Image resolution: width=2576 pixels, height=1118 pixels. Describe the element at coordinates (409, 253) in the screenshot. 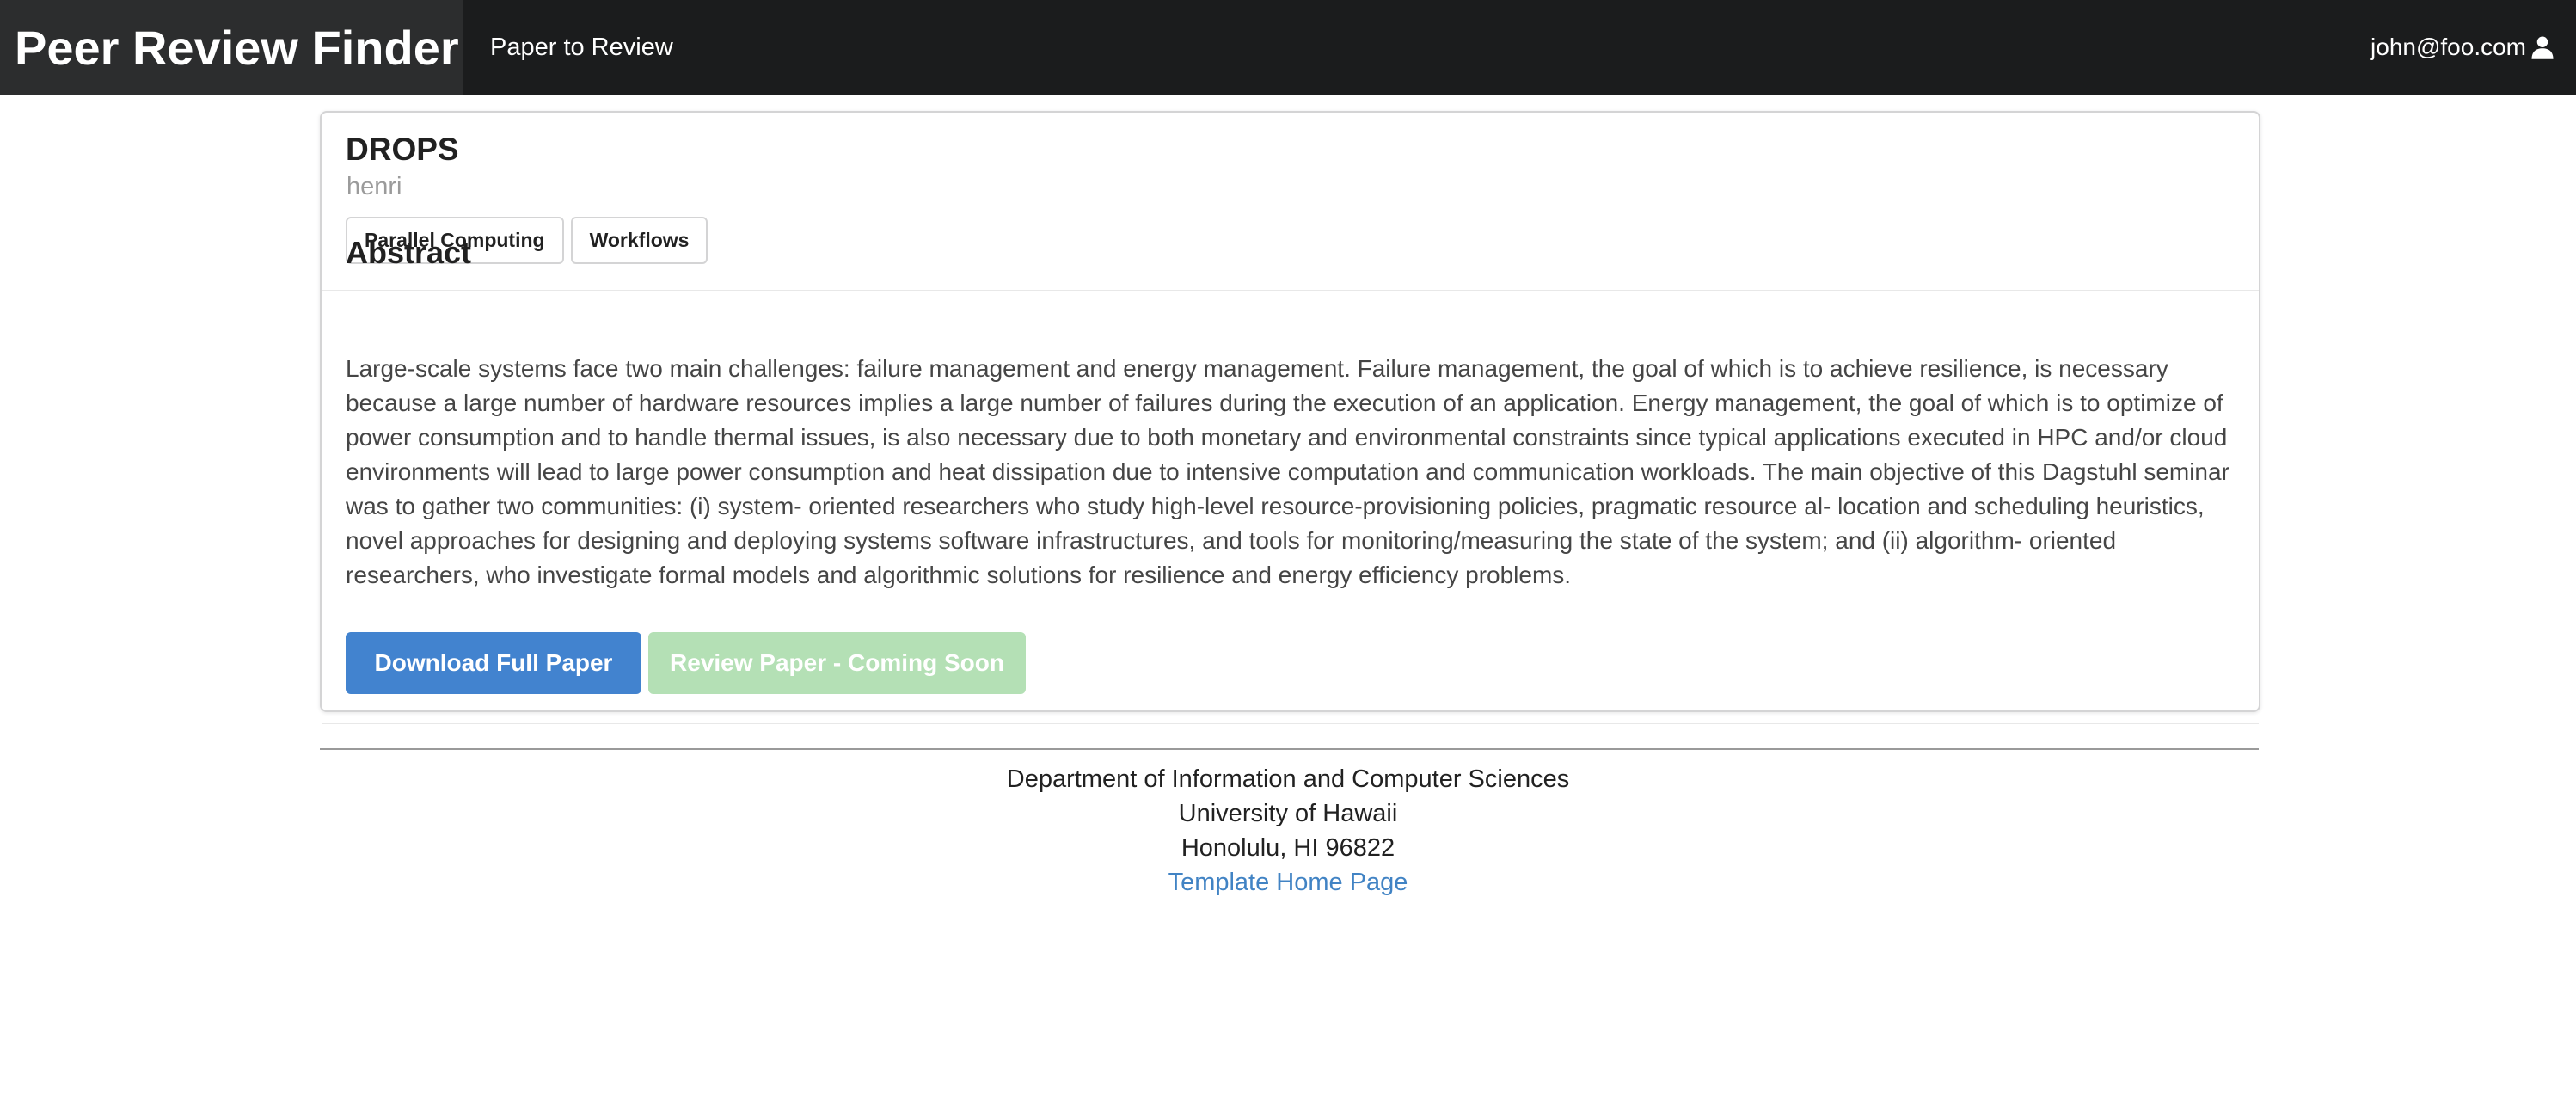

I see `abstract-heading: Abstract` at that location.